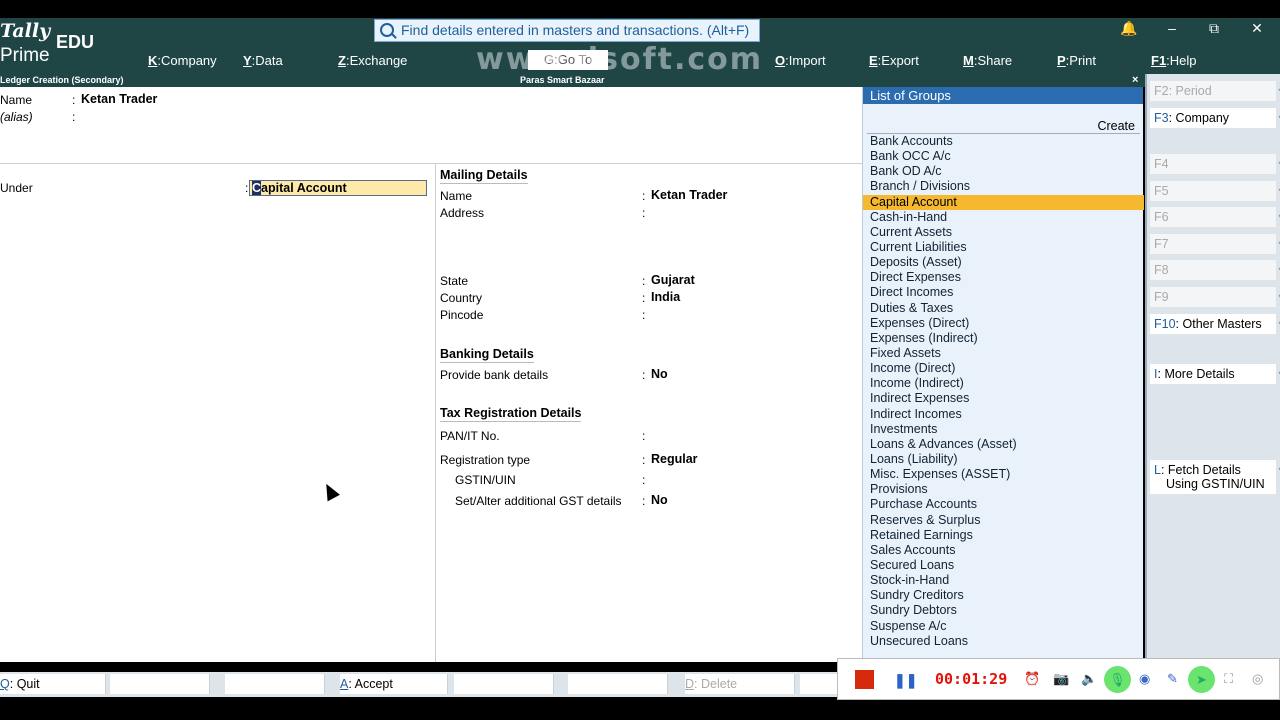 The image size is (1280, 720). Describe the element at coordinates (1003, 429) in the screenshot. I see `group-list-item: Investments` at that location.